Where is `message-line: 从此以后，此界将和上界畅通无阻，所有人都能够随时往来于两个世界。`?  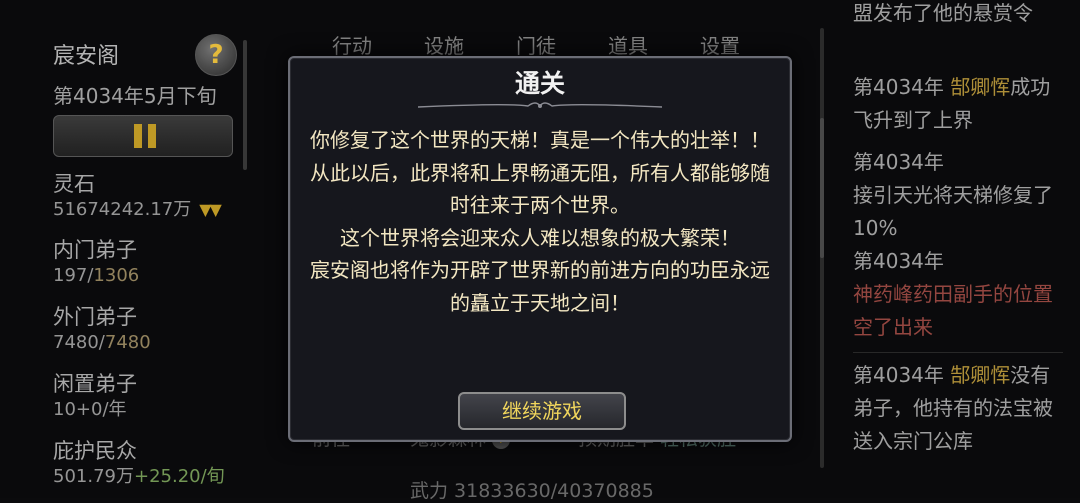
message-line: 从此以后，此界将和上界畅通无阻，所有人都能够随时往来于两个世界。 is located at coordinates (540, 189).